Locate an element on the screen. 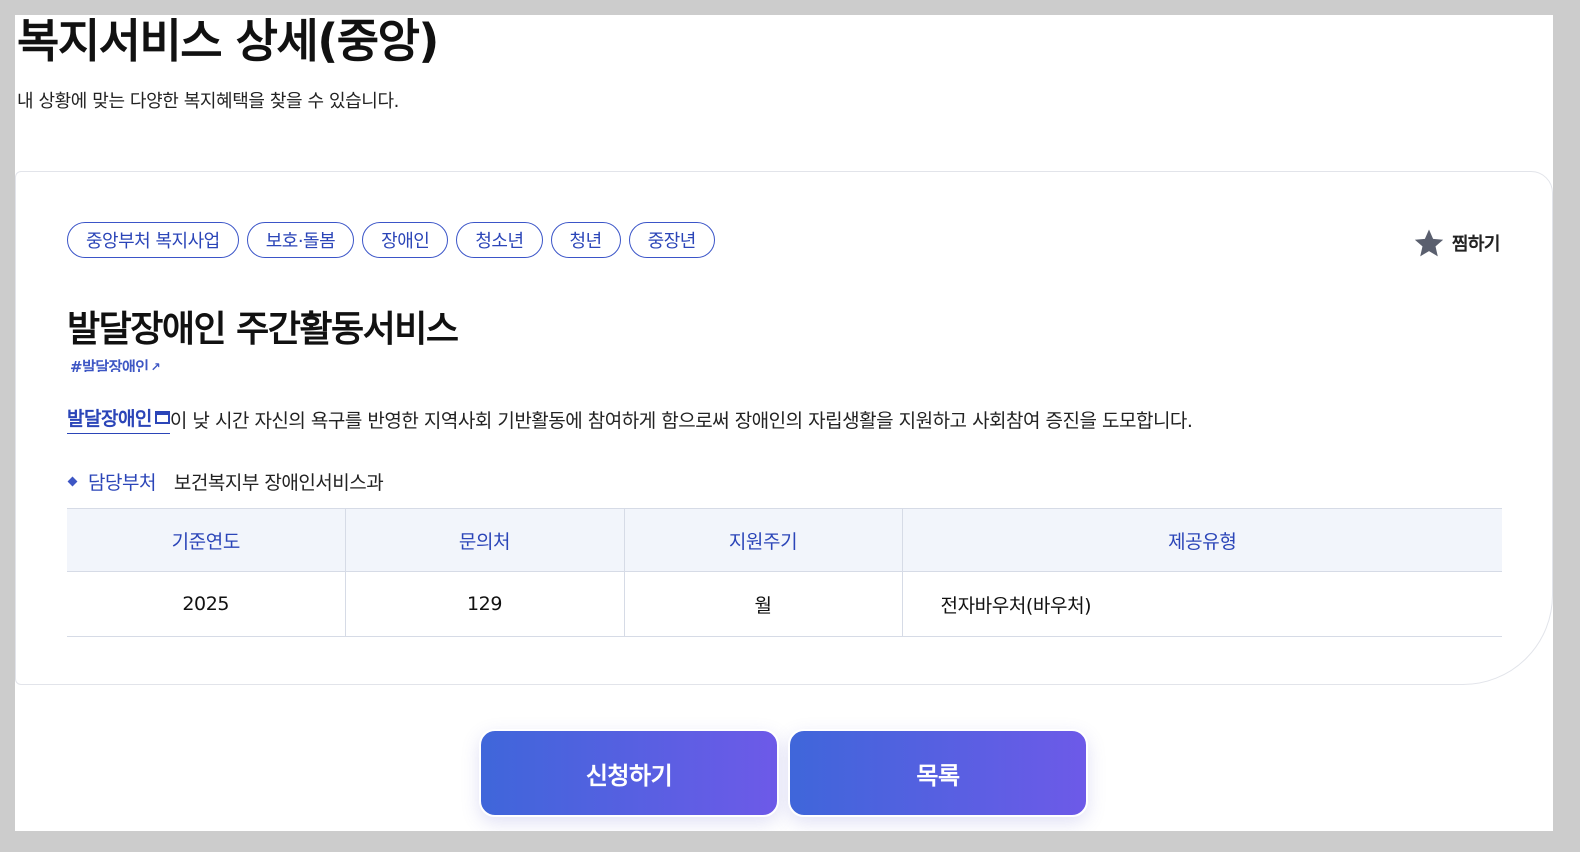 This screenshot has height=852, width=1580. bookmark-label: 찜하기 is located at coordinates (1476, 244).